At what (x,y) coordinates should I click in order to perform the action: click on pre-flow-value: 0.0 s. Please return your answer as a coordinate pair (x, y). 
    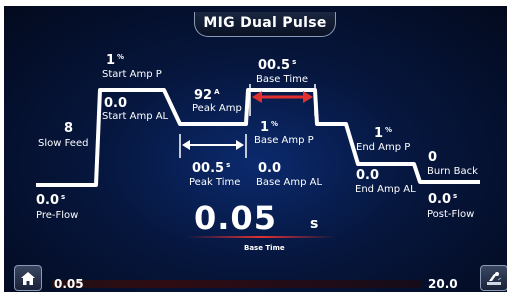
    Looking at the image, I should click on (50, 200).